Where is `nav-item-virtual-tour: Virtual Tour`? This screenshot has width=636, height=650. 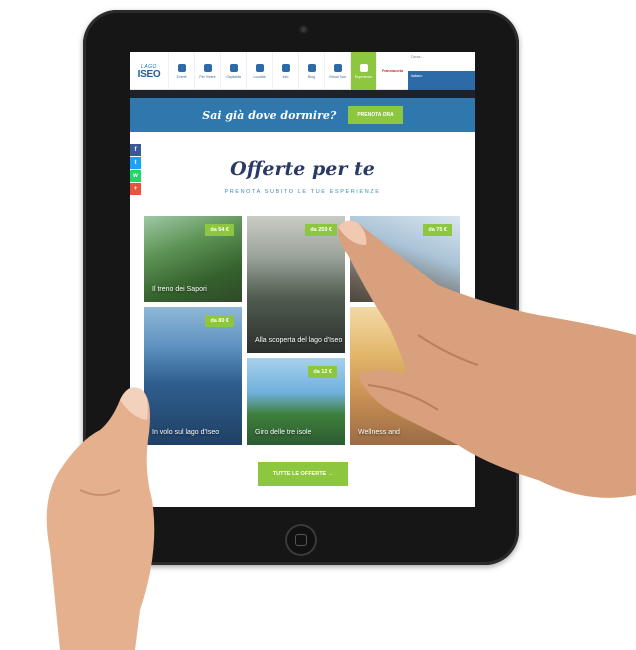 nav-item-virtual-tour: Virtual Tour is located at coordinates (337, 71).